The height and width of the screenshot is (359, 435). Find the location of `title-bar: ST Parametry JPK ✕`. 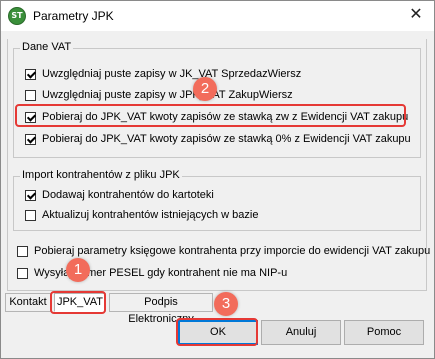

title-bar: ST Parametry JPK ✕ is located at coordinates (217, 16).